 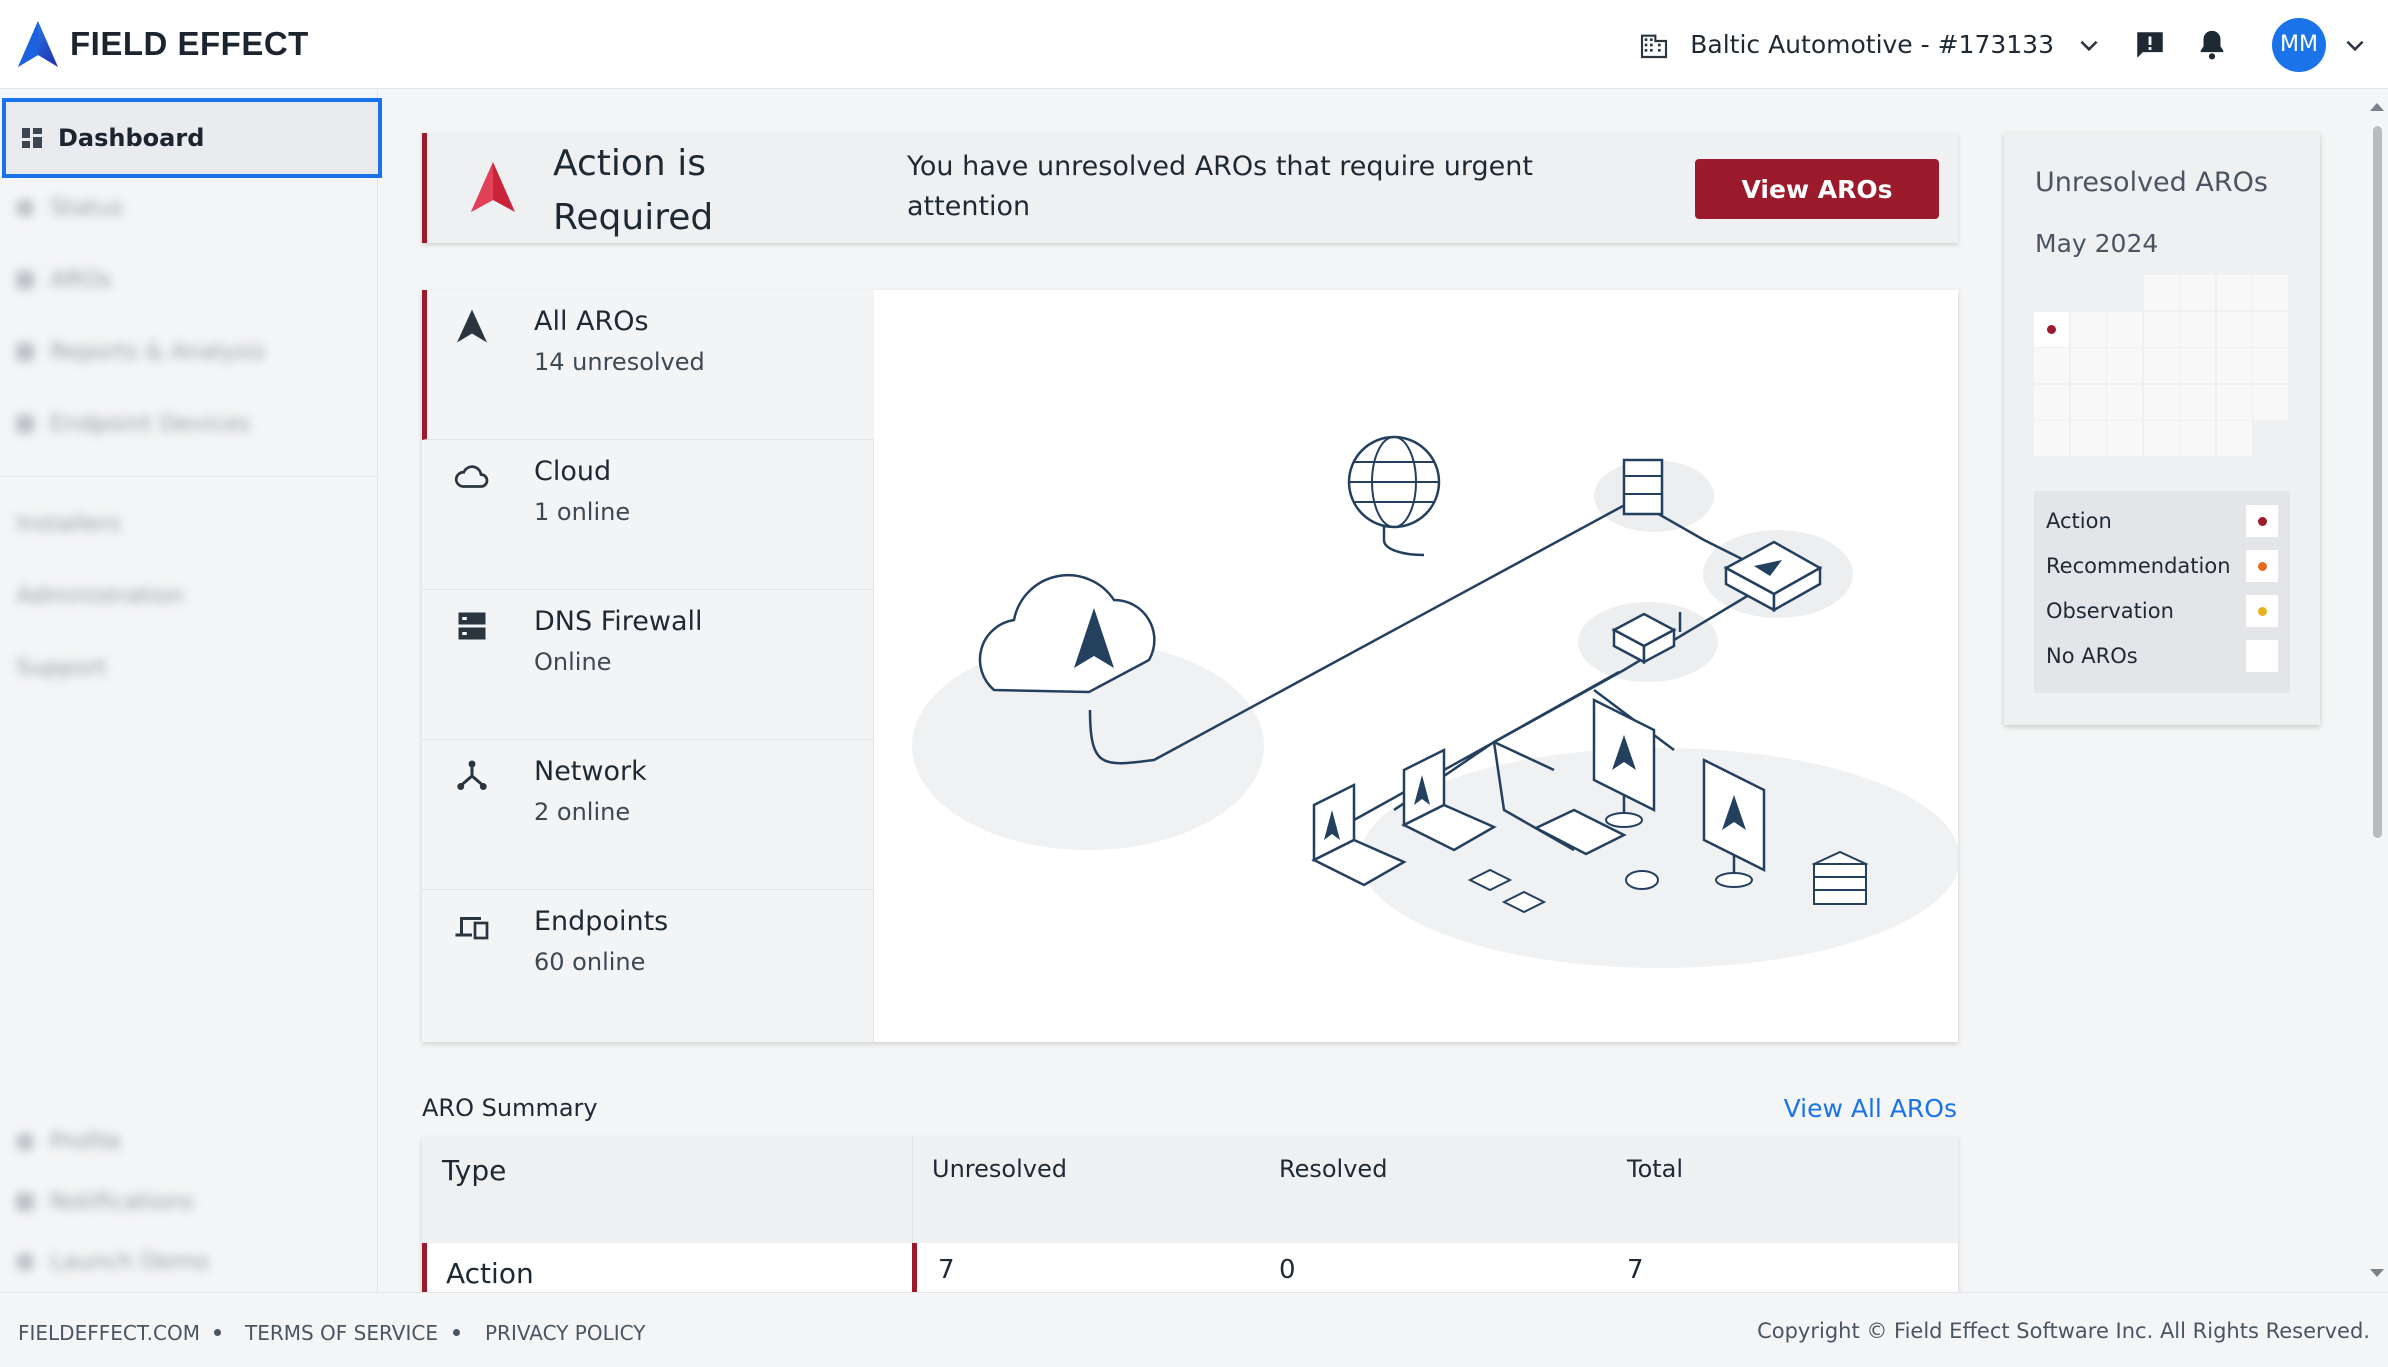 I want to click on scrollbar-thumb, so click(x=2377, y=482).